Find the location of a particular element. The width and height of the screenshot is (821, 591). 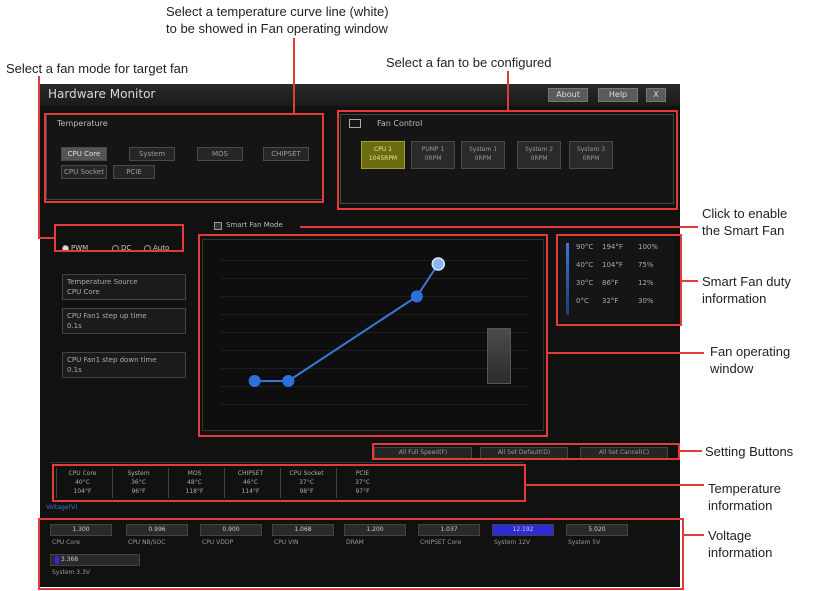

leader-curve-line is located at coordinates (294, 75).